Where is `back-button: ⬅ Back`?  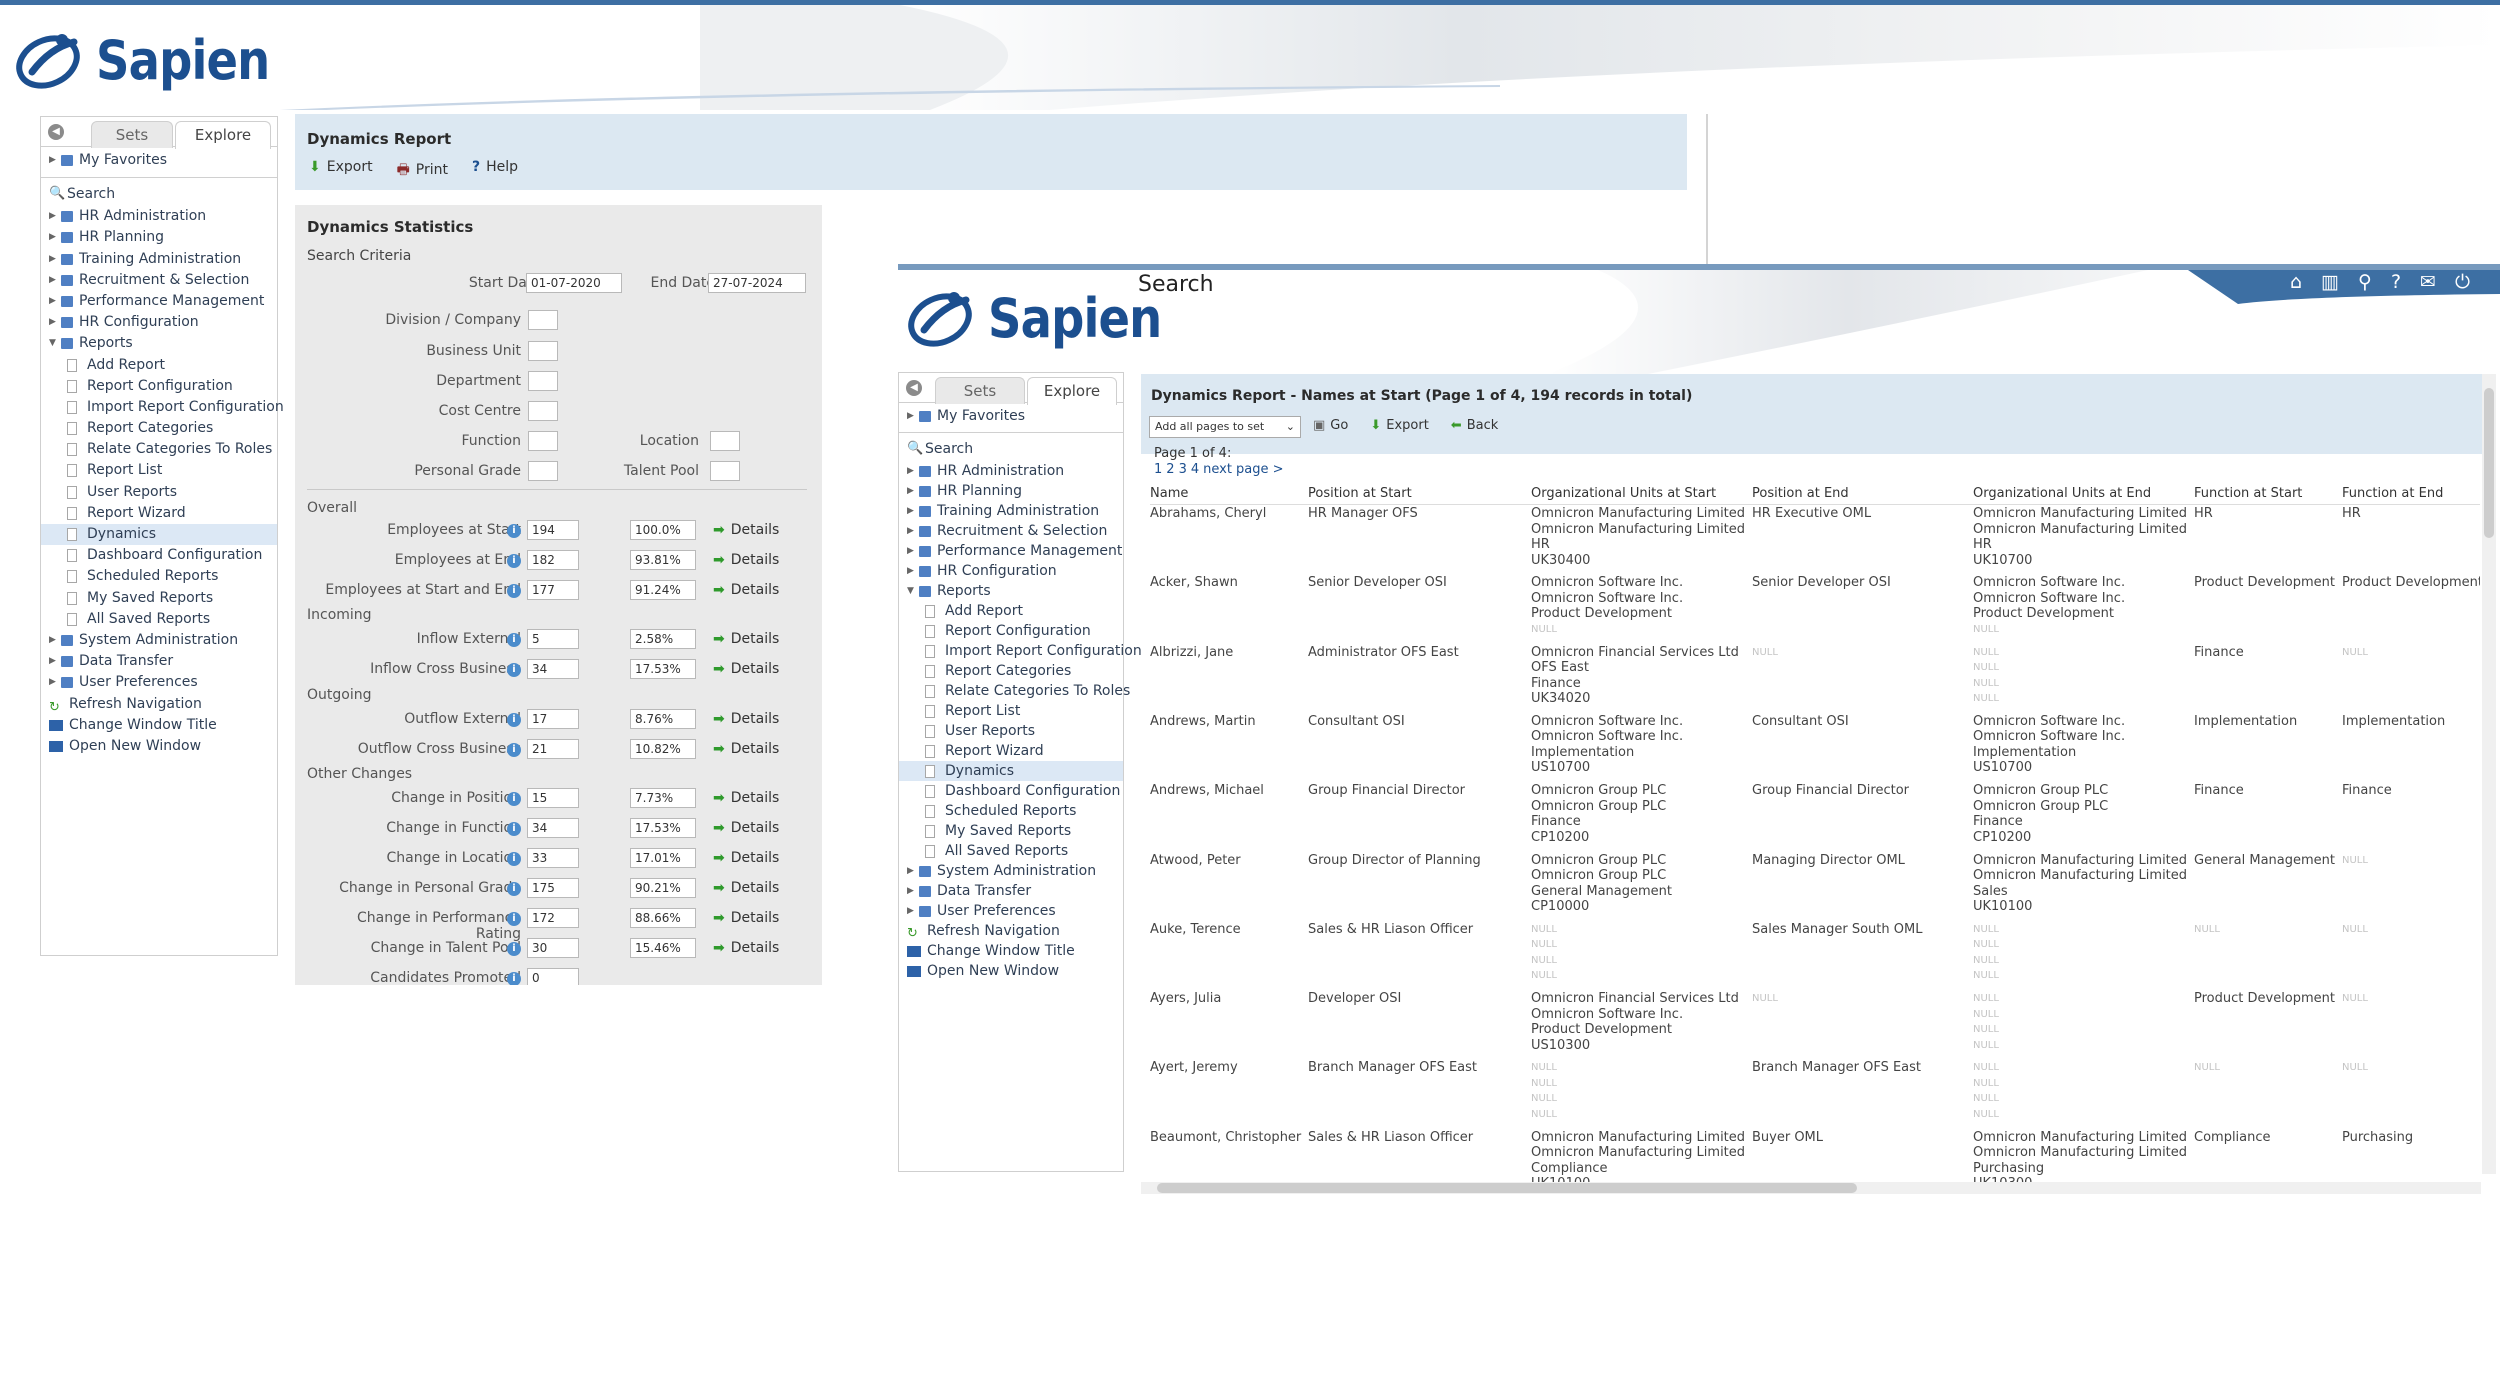
back-button: ⬅ Back is located at coordinates (1474, 425).